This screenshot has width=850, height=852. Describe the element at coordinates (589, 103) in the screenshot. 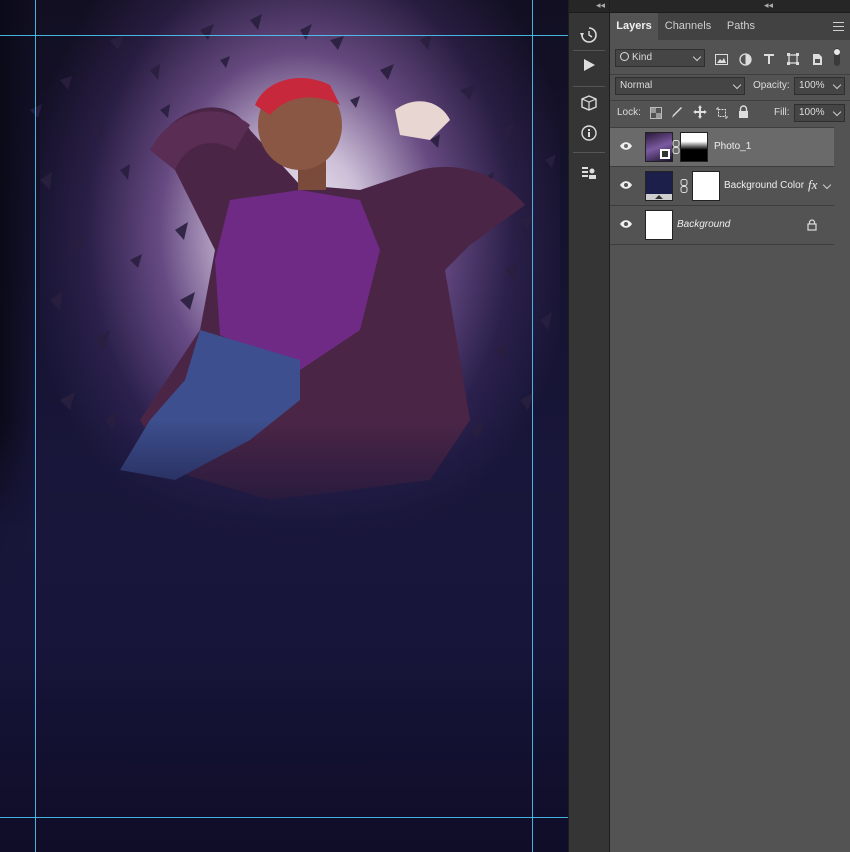

I see `3d-cube-icon` at that location.